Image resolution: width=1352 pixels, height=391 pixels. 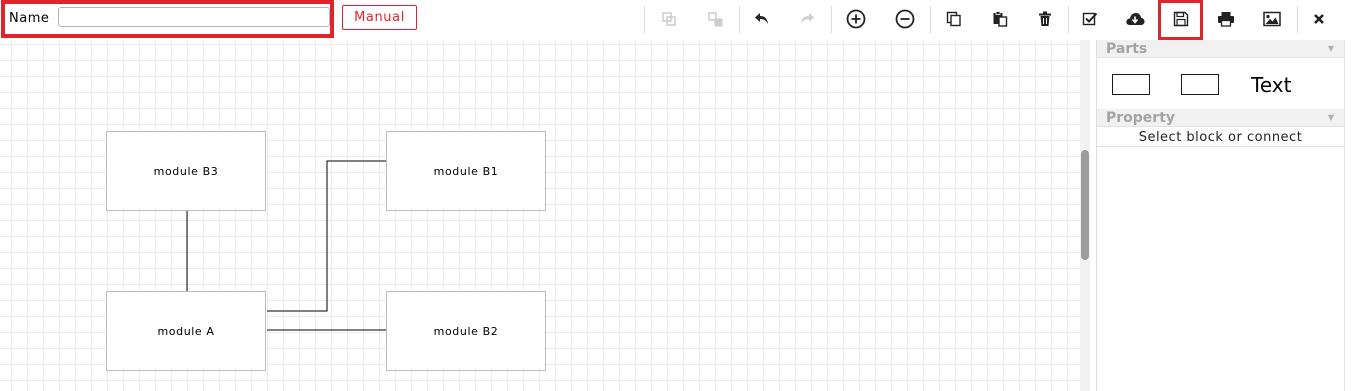 I want to click on delete-icon, so click(x=1045, y=18).